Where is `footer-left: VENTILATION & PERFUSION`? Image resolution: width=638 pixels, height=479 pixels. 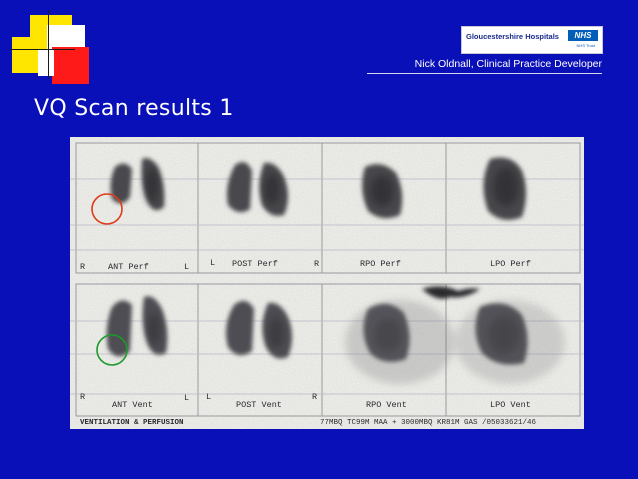 footer-left: VENTILATION & PERFUSION is located at coordinates (132, 423).